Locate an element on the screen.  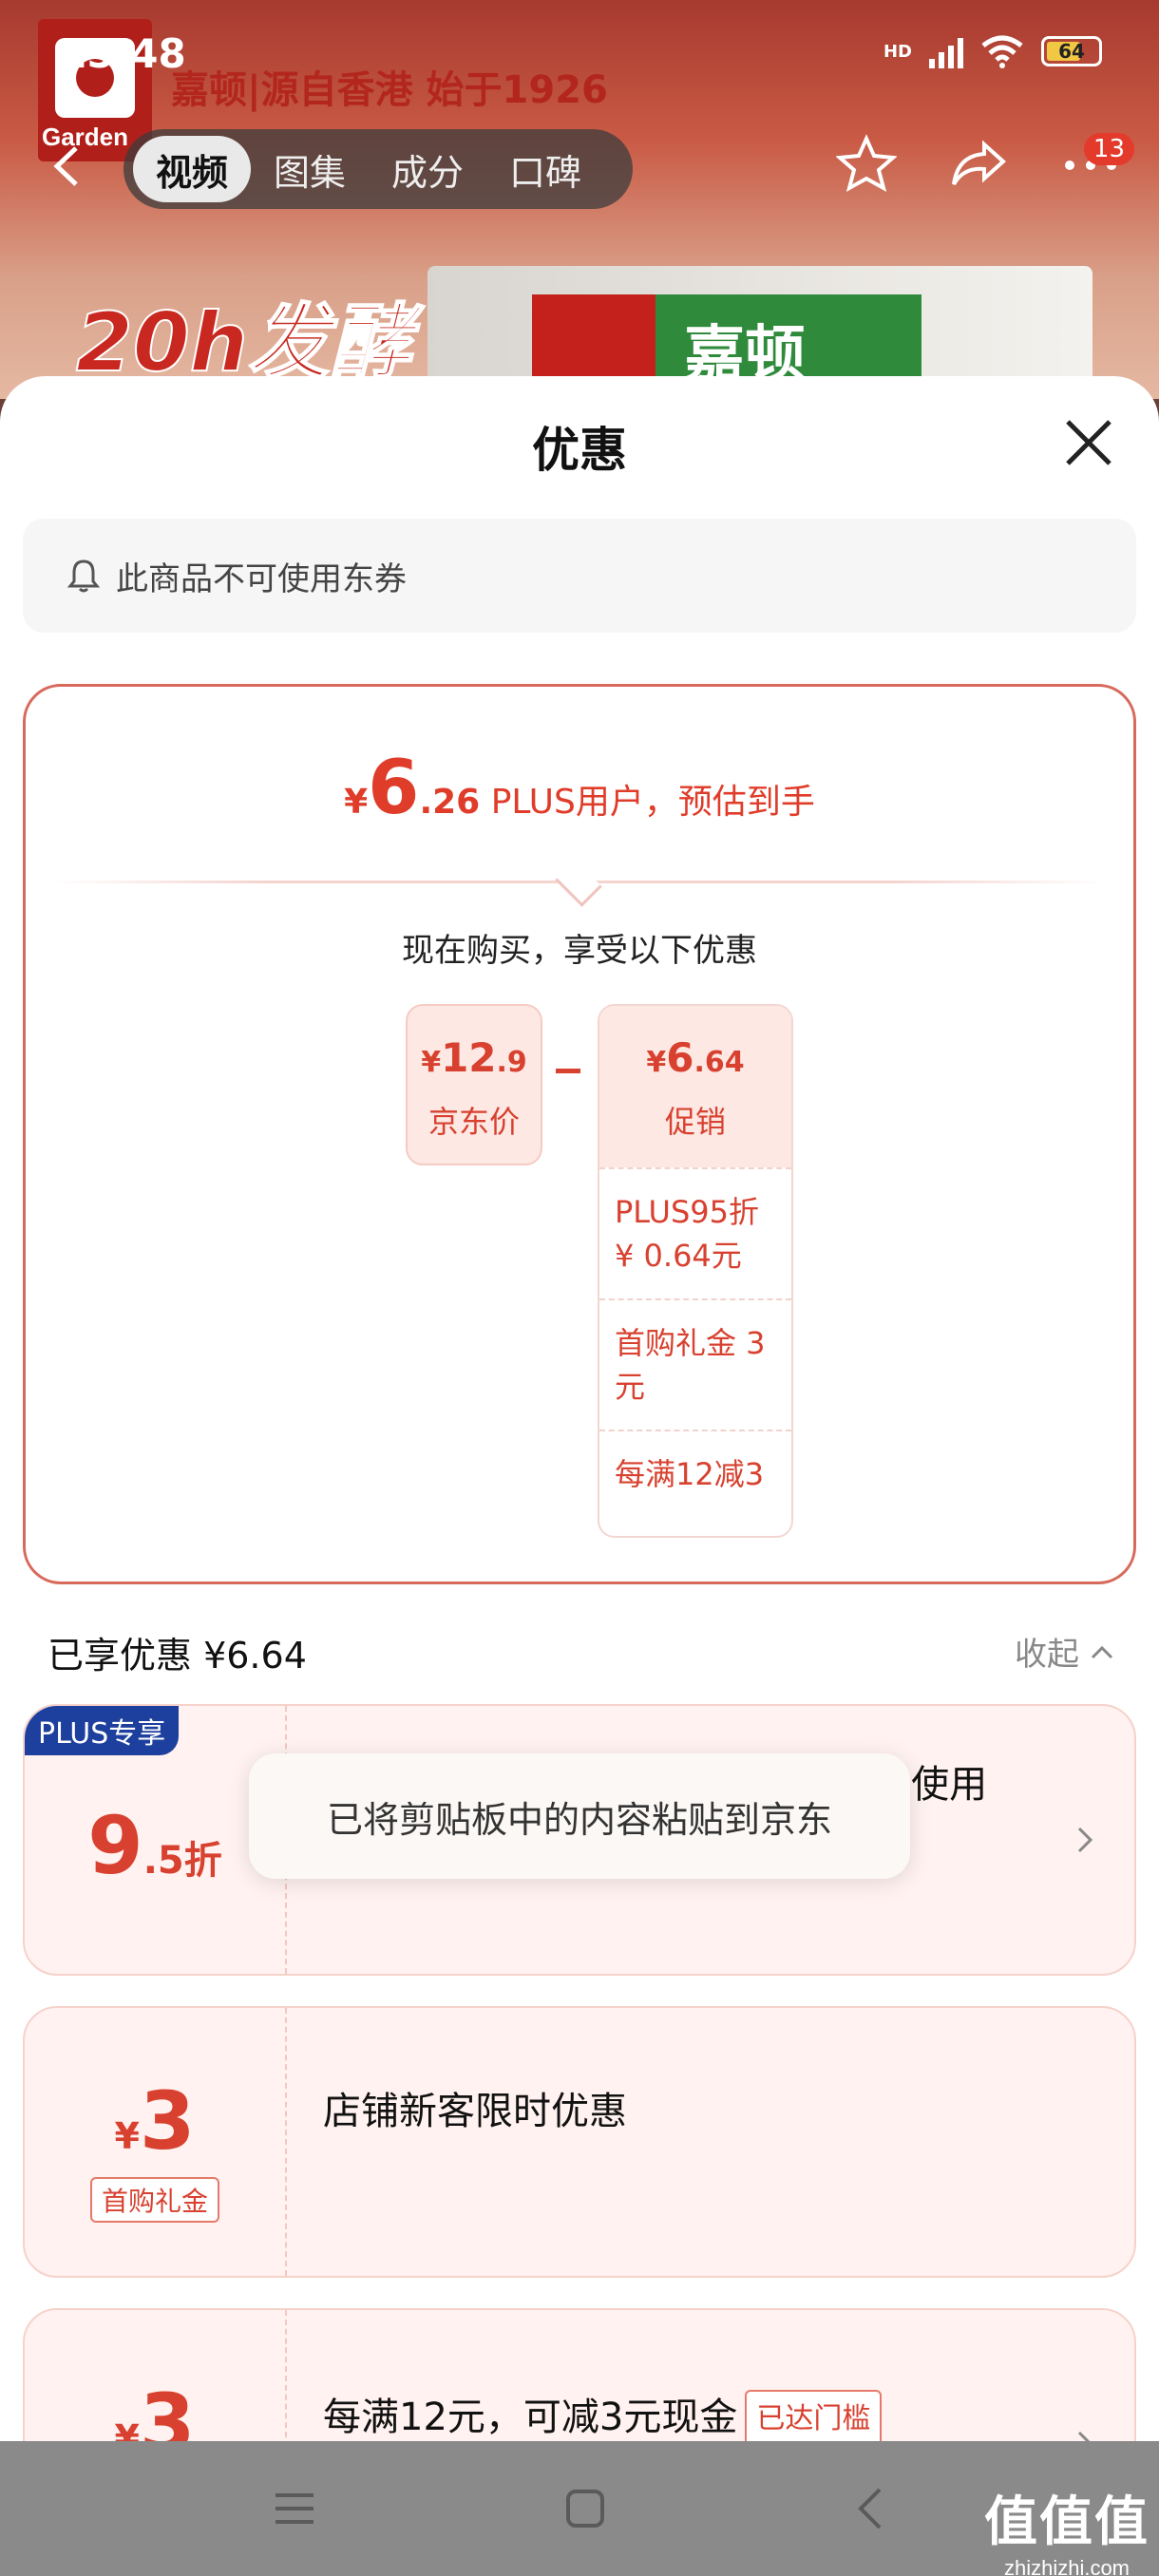
gift-tag: 首购礼金 is located at coordinates (154, 2200).